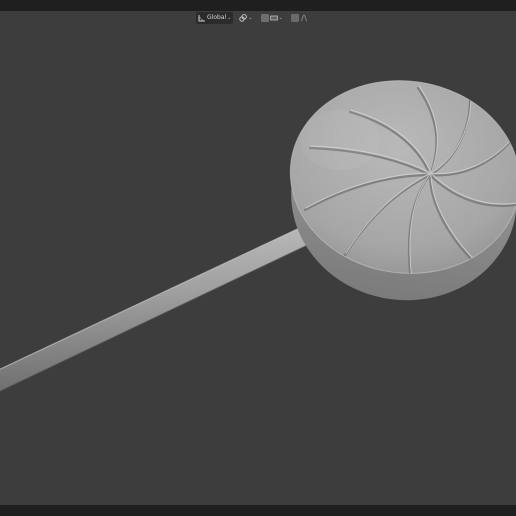  What do you see at coordinates (258, 510) in the screenshot?
I see `bottom-status-bar` at bounding box center [258, 510].